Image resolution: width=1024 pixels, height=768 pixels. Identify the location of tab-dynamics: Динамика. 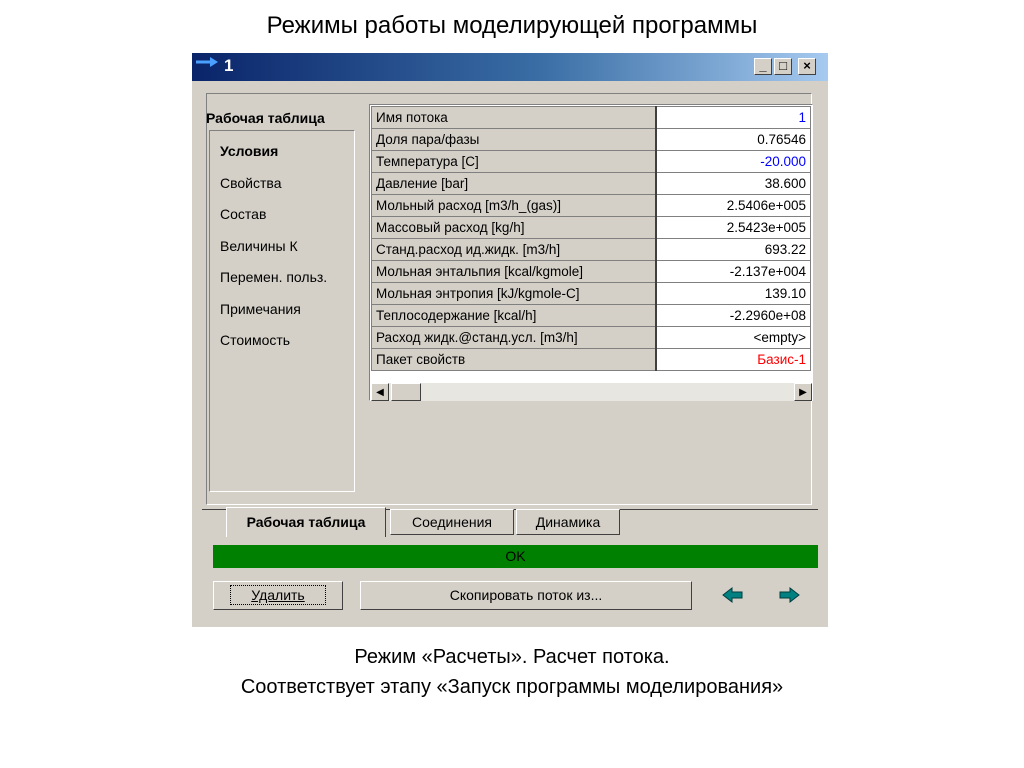
(568, 522).